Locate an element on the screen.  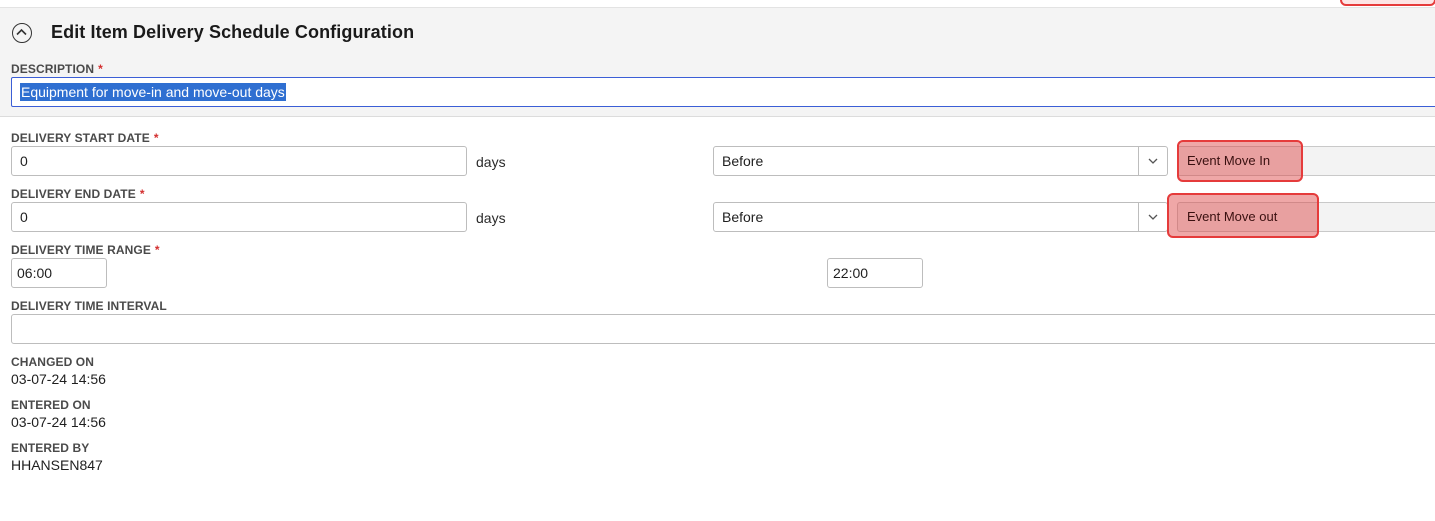
description-input: Equipment for move-in and move-out days is located at coordinates (723, 92).